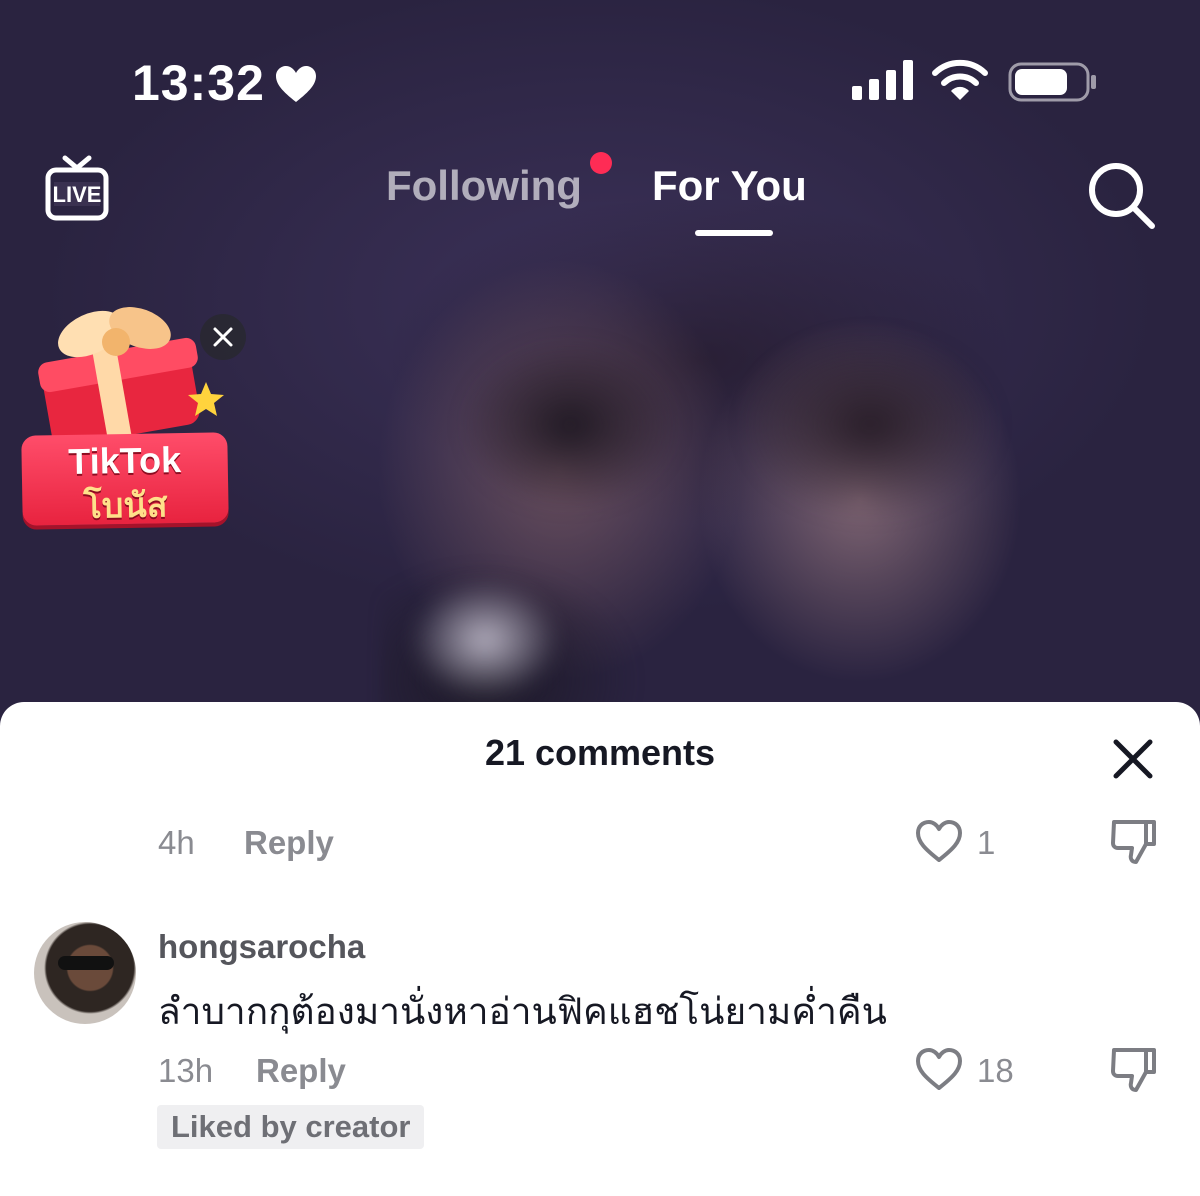  Describe the element at coordinates (77, 194) in the screenshot. I see `live-label: LIVE` at that location.